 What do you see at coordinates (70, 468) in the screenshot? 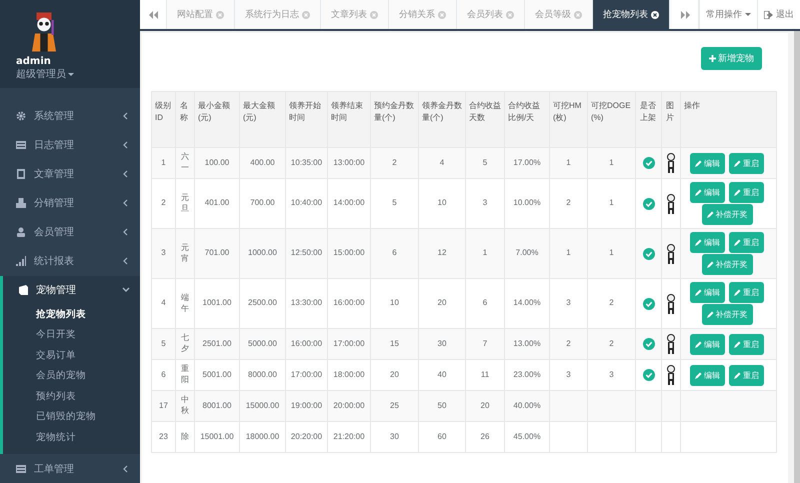
I see `menu-item: 工单管理` at bounding box center [70, 468].